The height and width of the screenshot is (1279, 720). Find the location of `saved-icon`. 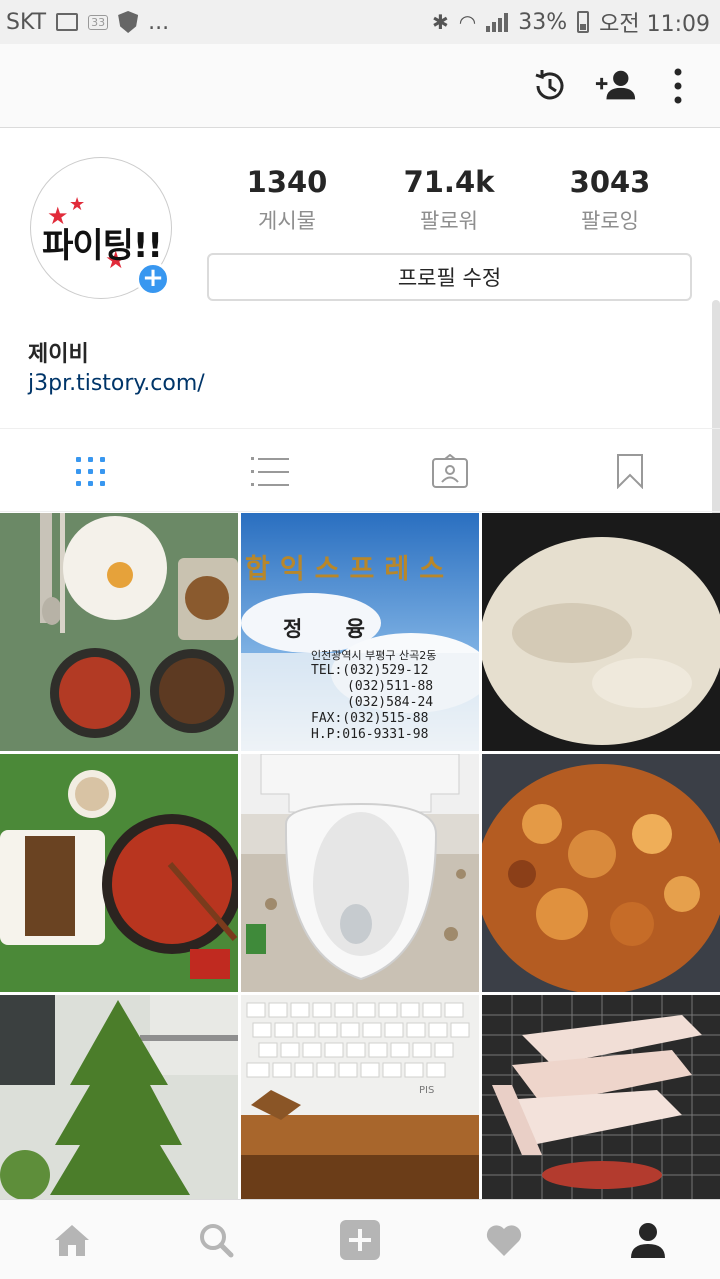

saved-icon is located at coordinates (630, 471).